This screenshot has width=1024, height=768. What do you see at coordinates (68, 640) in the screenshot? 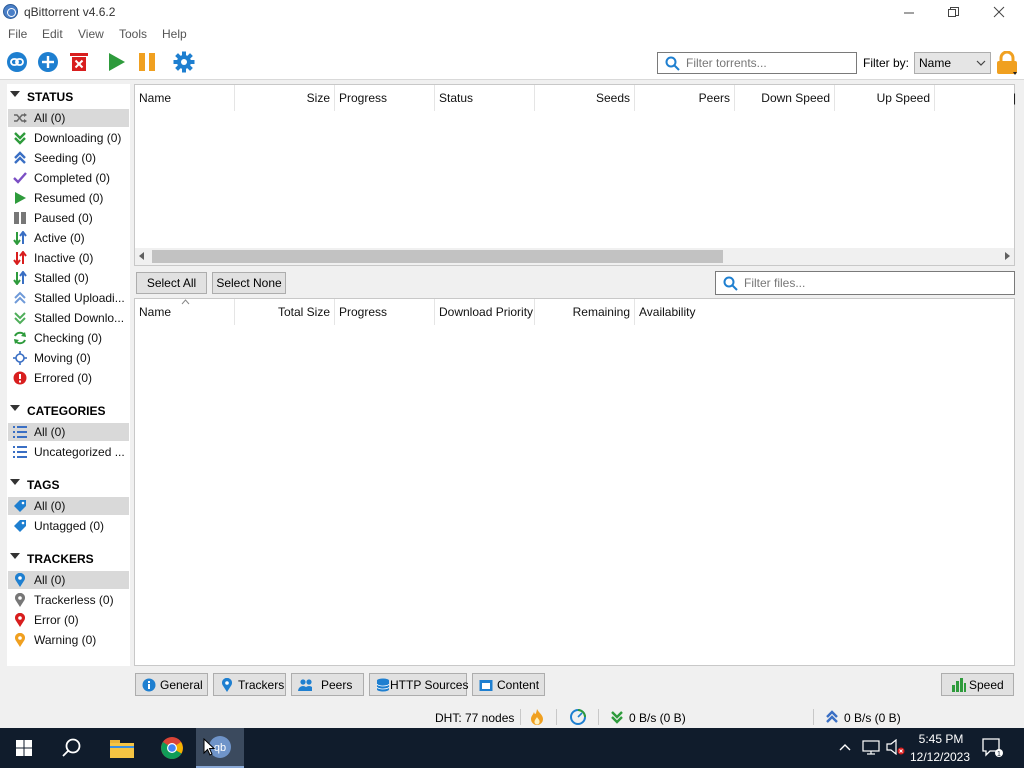
I see `tracker-filter-warning: Warning (0)` at bounding box center [68, 640].